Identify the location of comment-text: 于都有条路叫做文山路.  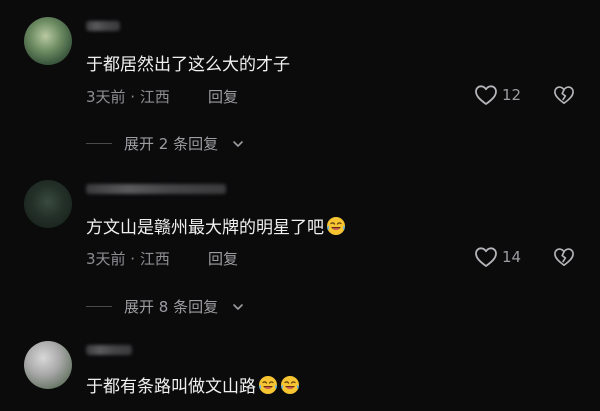
(193, 384).